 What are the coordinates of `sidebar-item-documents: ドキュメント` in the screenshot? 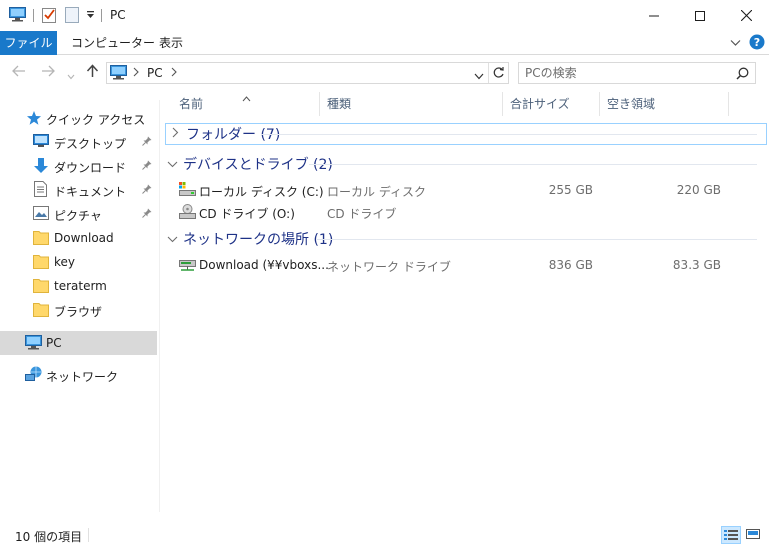 It's located at (78, 190).